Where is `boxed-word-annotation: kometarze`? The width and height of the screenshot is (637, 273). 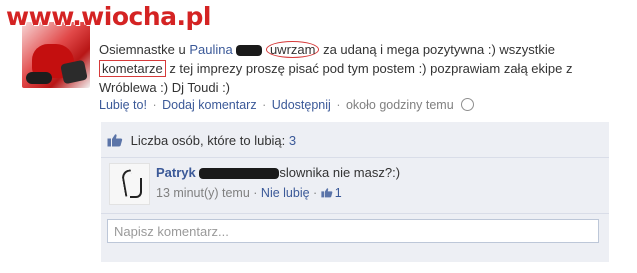
boxed-word-annotation: kometarze is located at coordinates (132, 68).